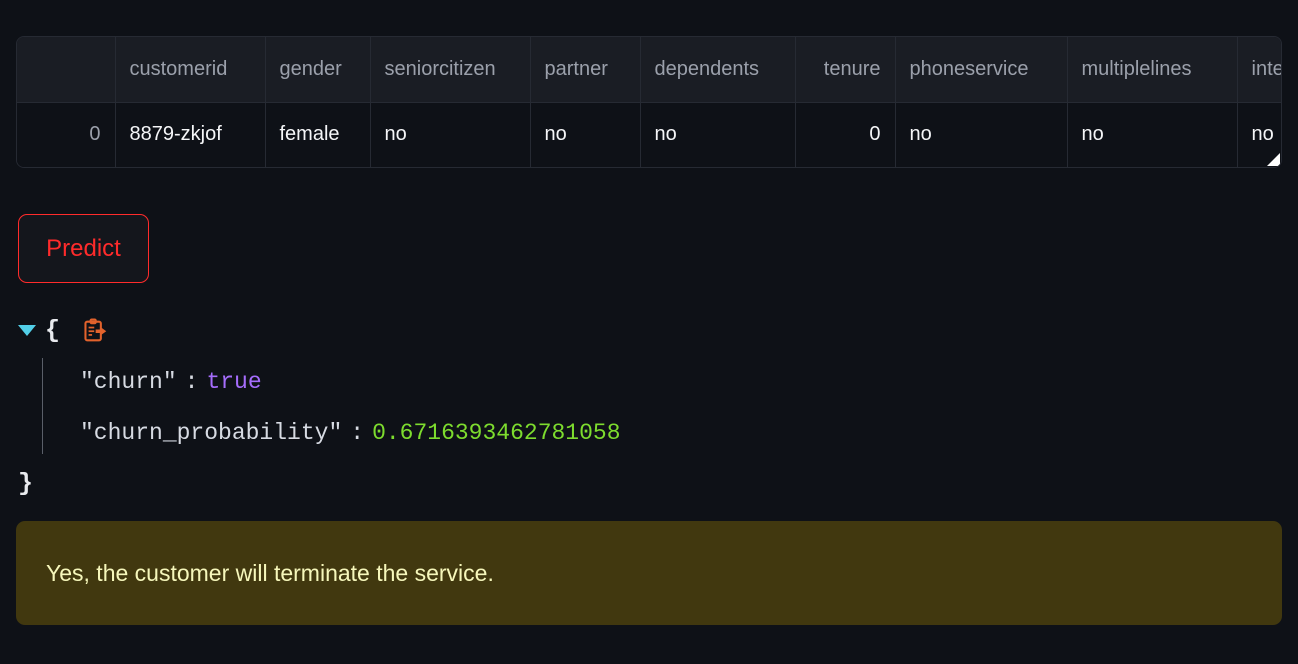  Describe the element at coordinates (718, 134) in the screenshot. I see `cell-dependents: no` at that location.